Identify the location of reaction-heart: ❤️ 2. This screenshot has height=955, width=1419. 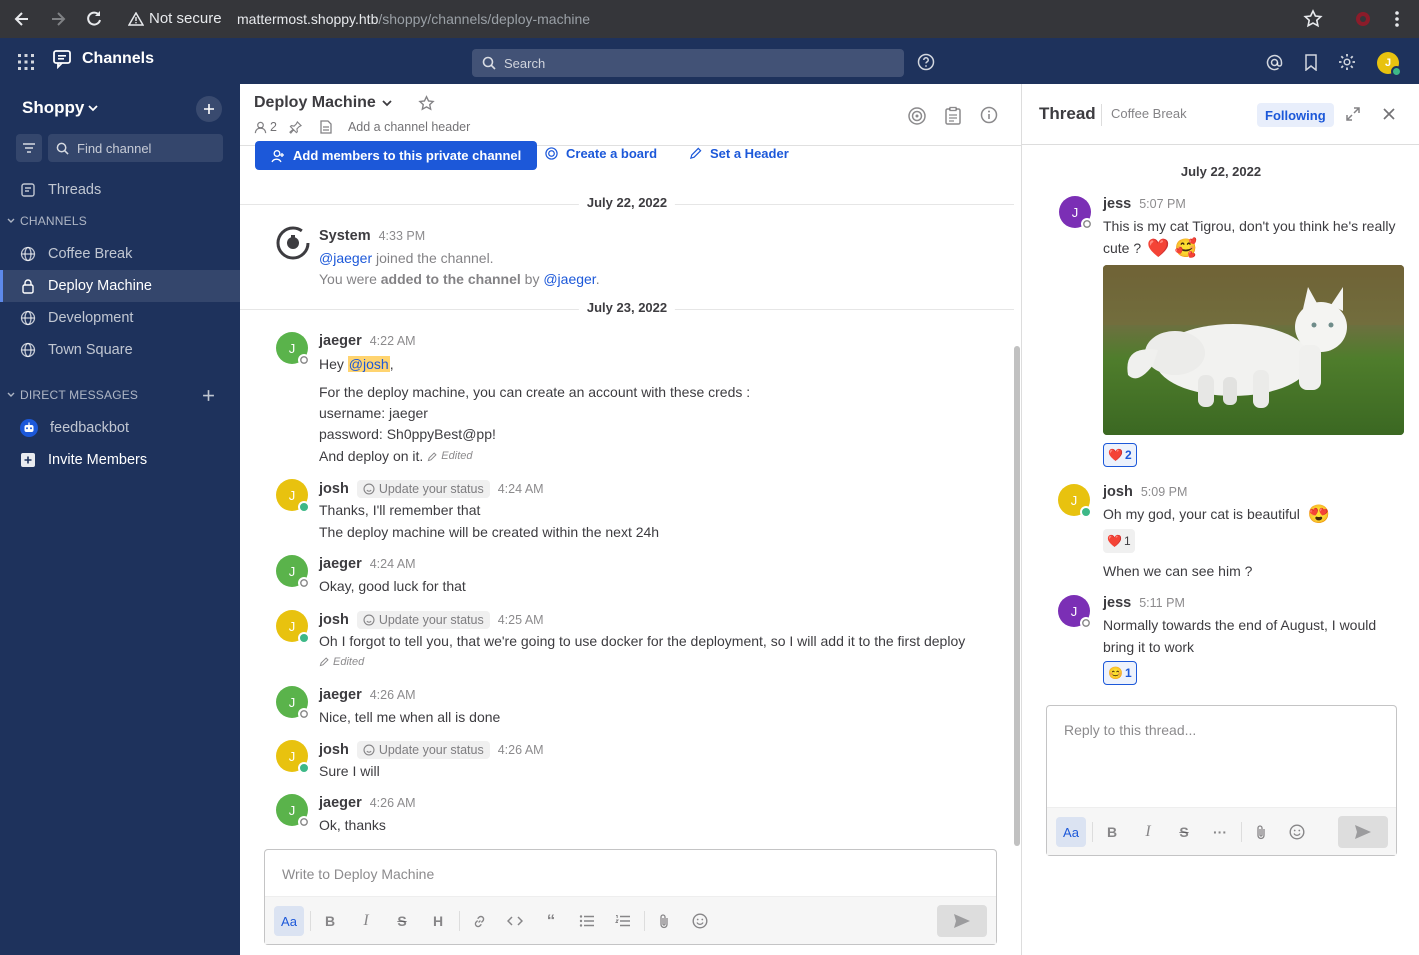
(1120, 455).